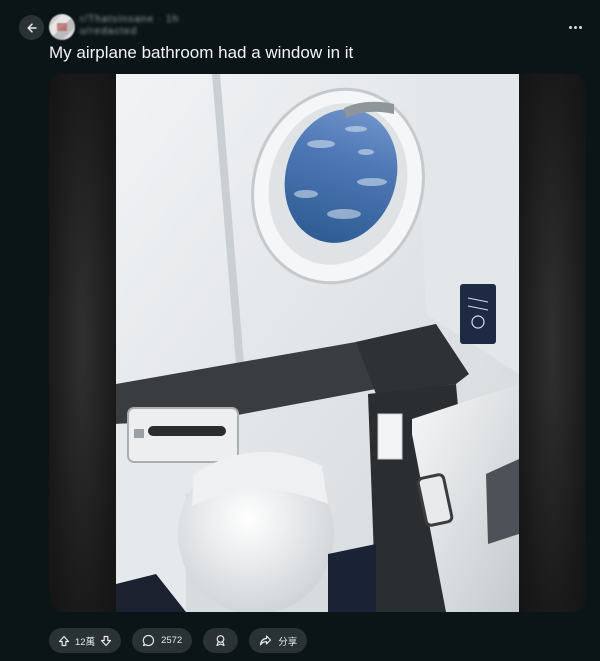 Image resolution: width=600 pixels, height=661 pixels. I want to click on back-button, so click(31, 27).